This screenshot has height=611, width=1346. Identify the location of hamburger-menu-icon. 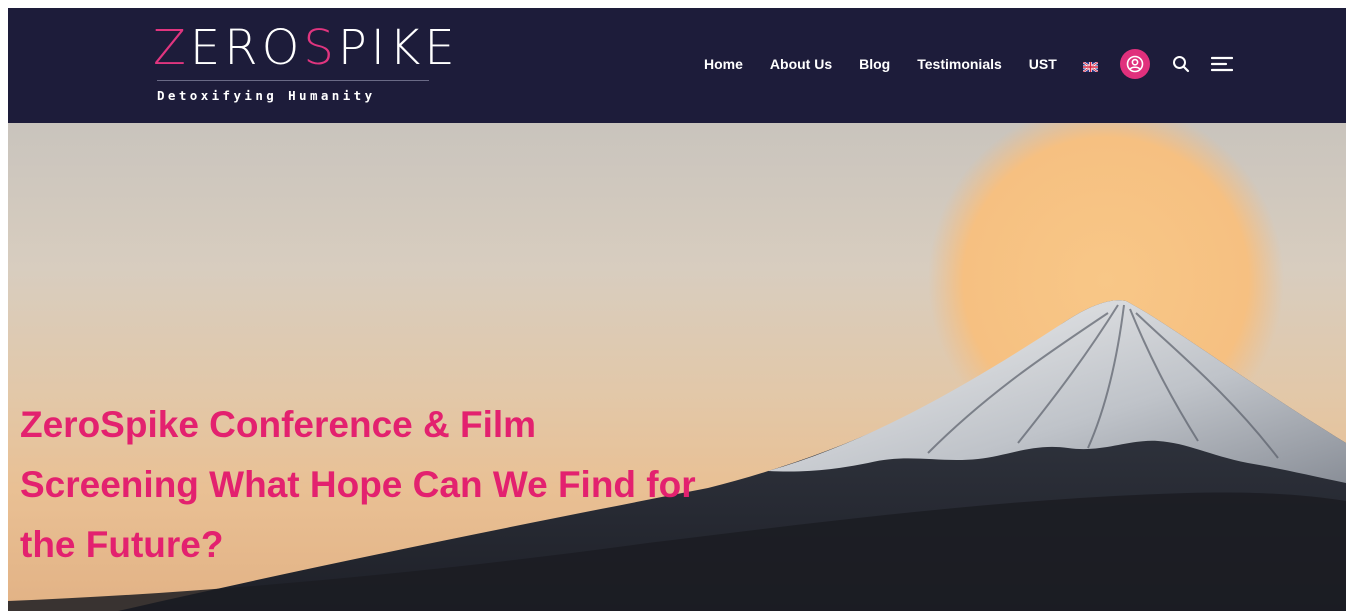
(1221, 64).